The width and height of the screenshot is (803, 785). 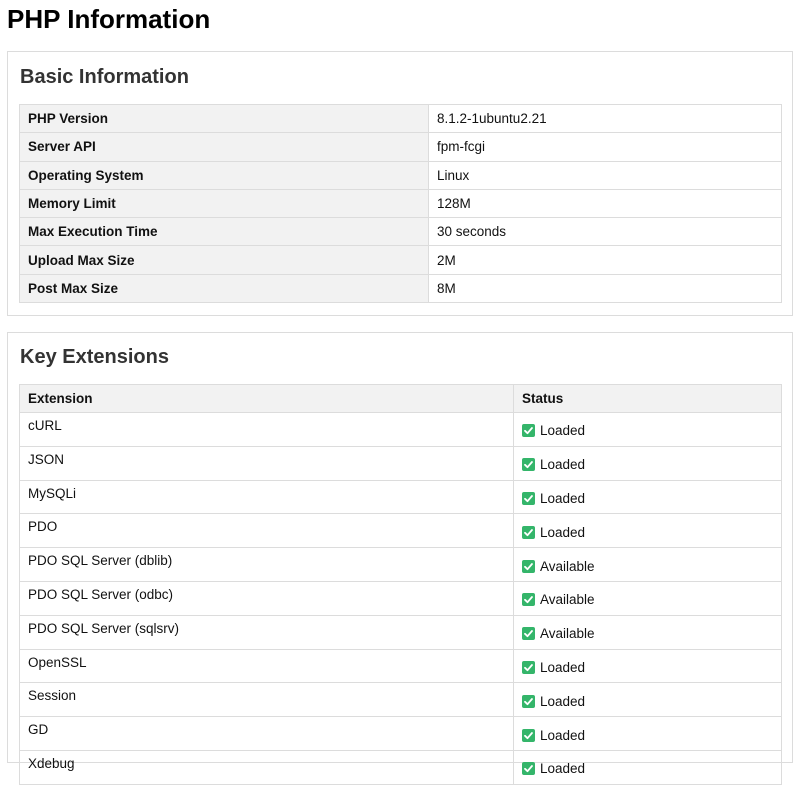 I want to click on extension-name: MySQLi, so click(x=266, y=497).